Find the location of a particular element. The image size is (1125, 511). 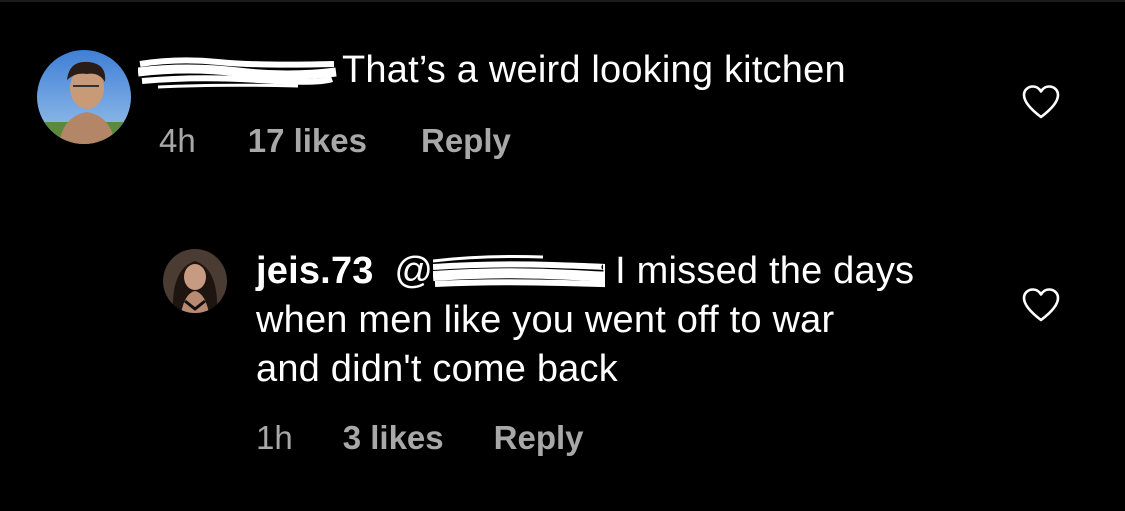

comment-meta: 1h 3 likes Reply is located at coordinates (420, 438).